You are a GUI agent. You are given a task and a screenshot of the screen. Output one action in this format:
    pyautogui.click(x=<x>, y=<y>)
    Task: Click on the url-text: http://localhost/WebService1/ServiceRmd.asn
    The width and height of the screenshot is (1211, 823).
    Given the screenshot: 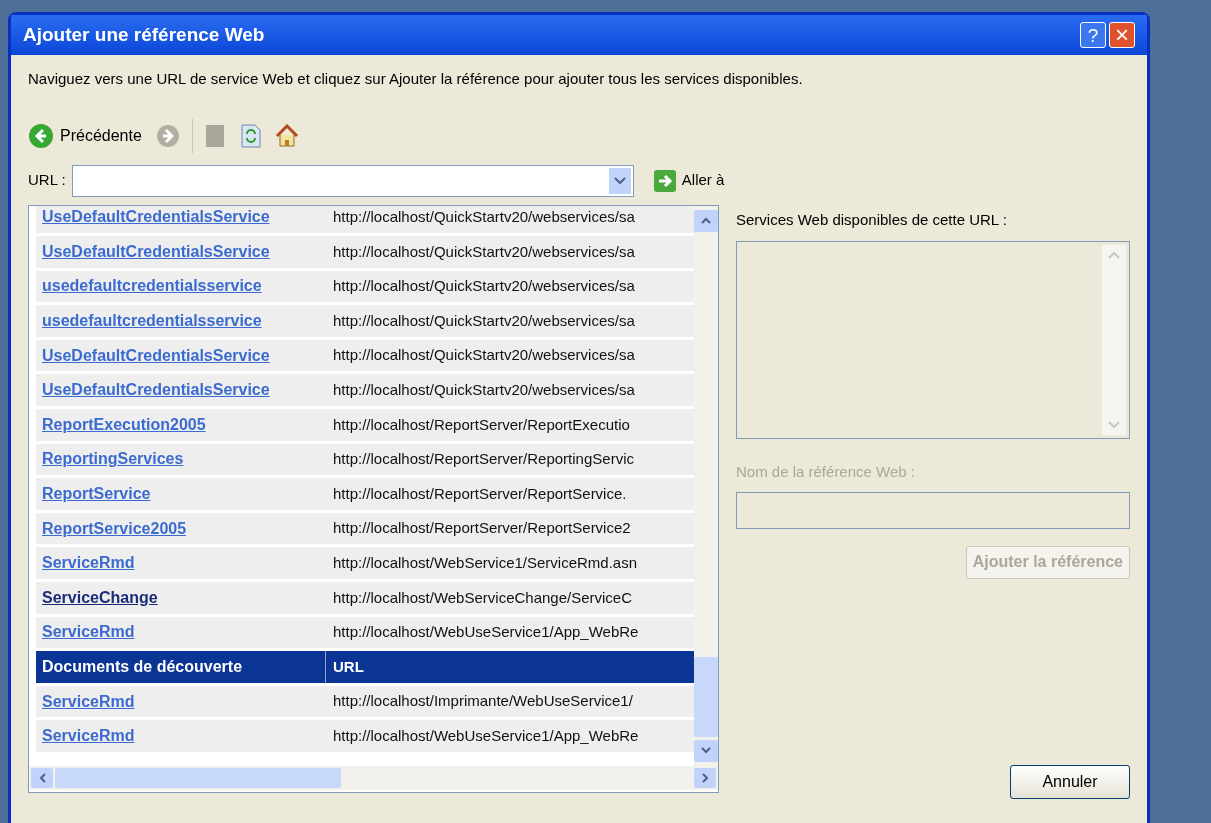 What is the action you would take?
    pyautogui.click(x=485, y=563)
    